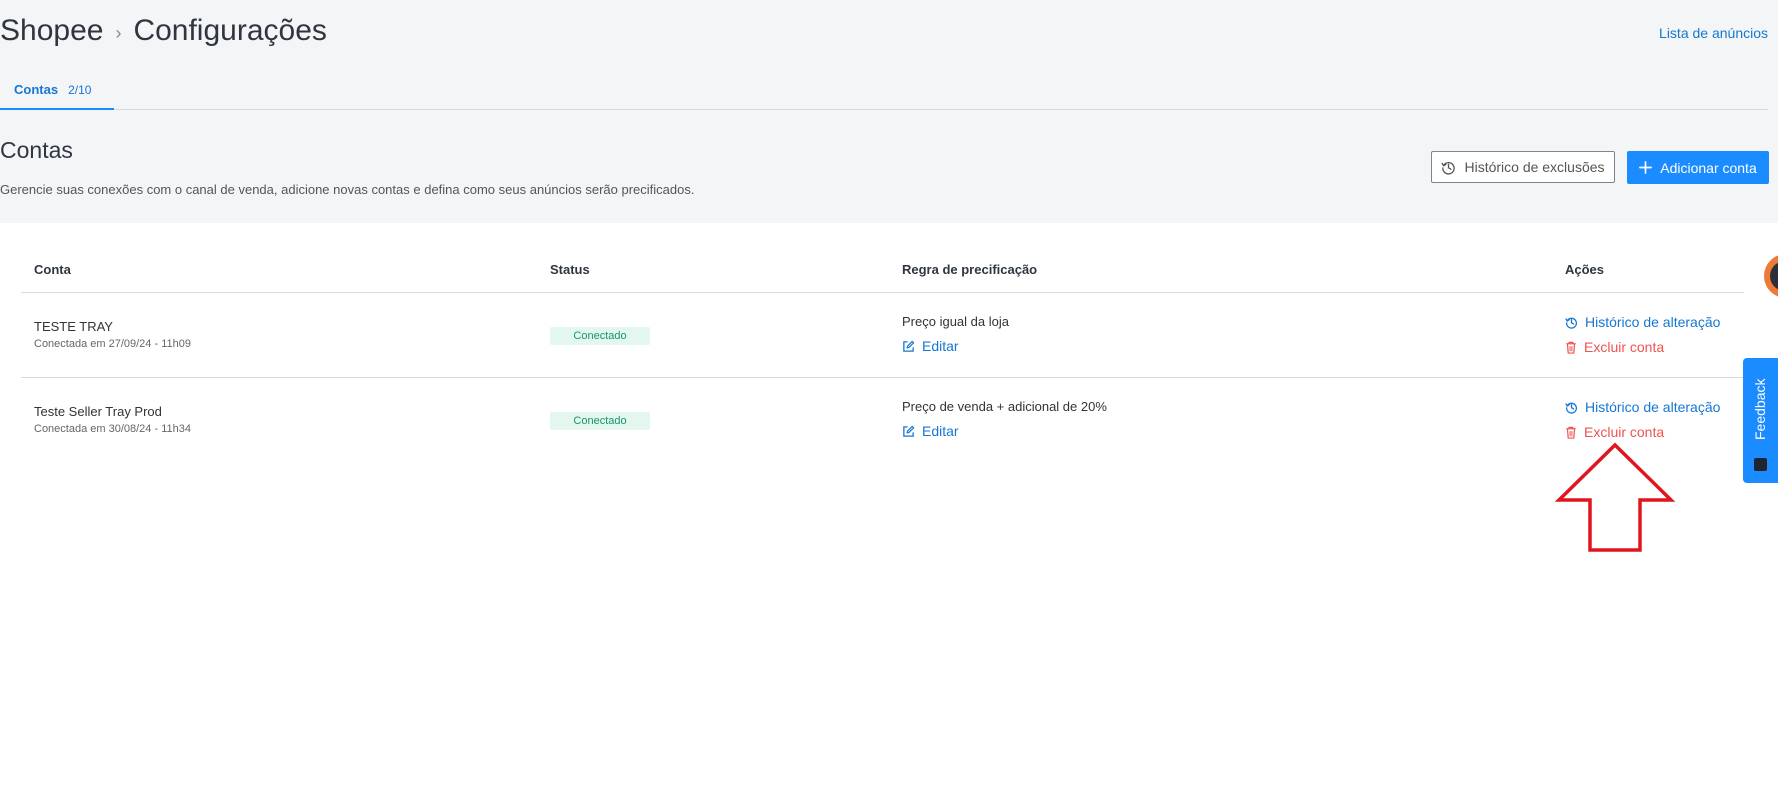 The height and width of the screenshot is (797, 1778). What do you see at coordinates (112, 429) in the screenshot?
I see `account-connected-date: Conectada em 30/08/24 - 11h34` at bounding box center [112, 429].